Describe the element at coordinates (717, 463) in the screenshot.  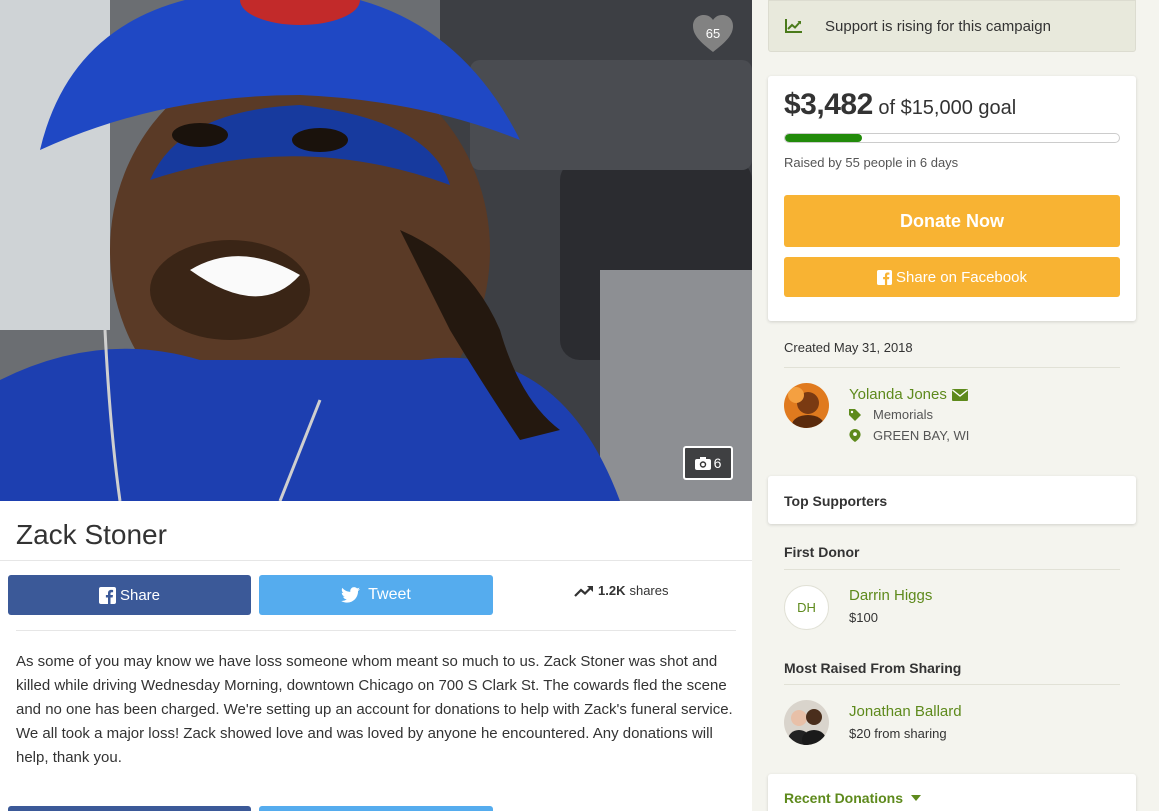
I see `photo-count: 6` at that location.